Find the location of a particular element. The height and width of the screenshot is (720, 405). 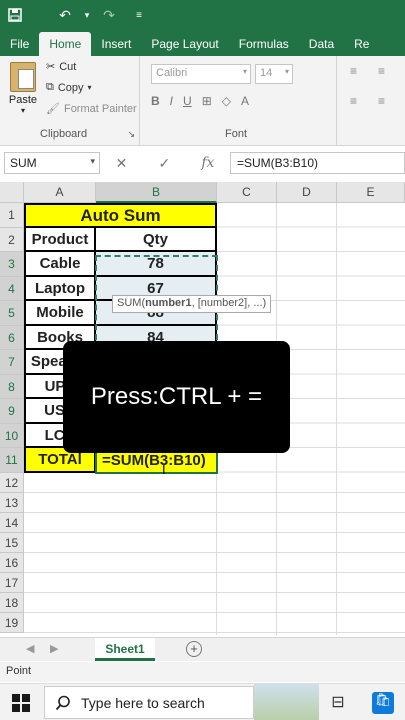

alignment-group: ≡ ≡ ≡ ≡ is located at coordinates (371, 101).